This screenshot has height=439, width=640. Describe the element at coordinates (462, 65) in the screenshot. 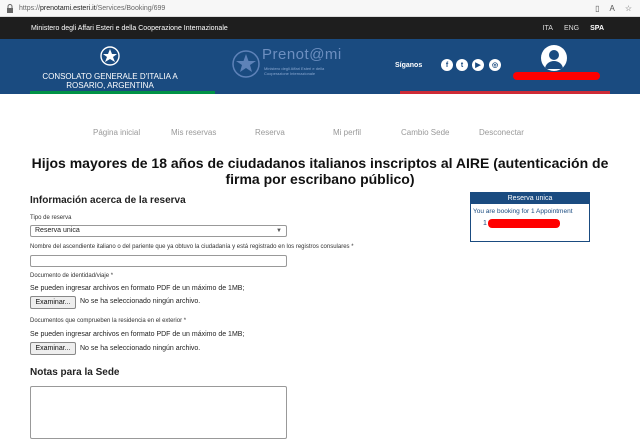

I see `twitter-icon: t` at that location.